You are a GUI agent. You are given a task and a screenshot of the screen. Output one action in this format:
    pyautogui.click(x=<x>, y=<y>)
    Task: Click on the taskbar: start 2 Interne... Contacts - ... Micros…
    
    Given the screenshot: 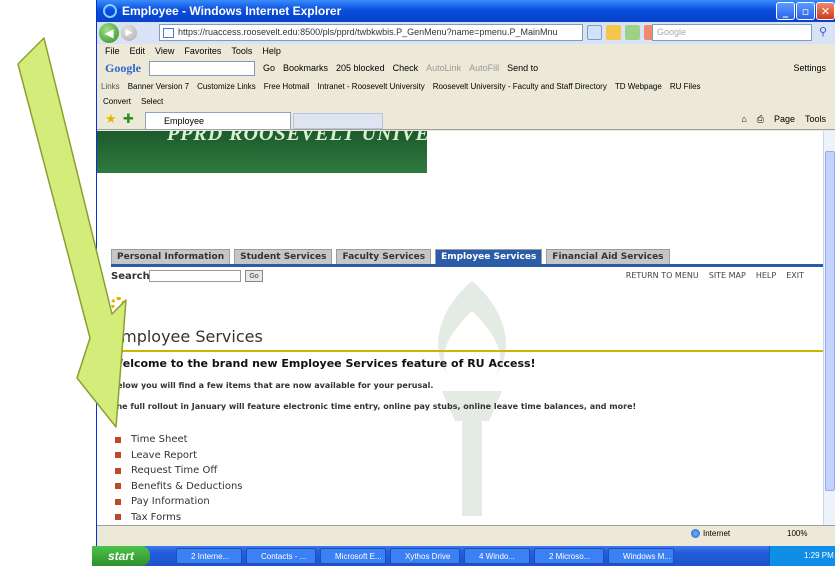 What is the action you would take?
    pyautogui.click(x=463, y=556)
    